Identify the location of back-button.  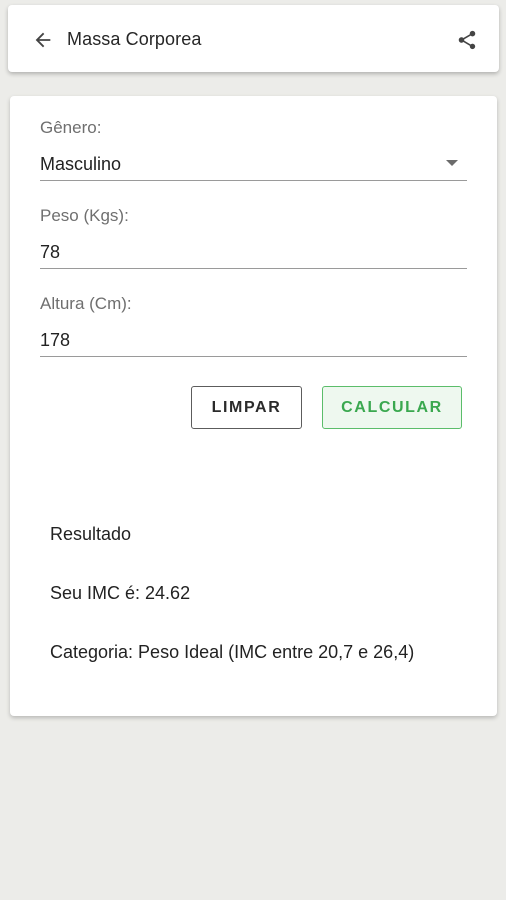
(43, 40).